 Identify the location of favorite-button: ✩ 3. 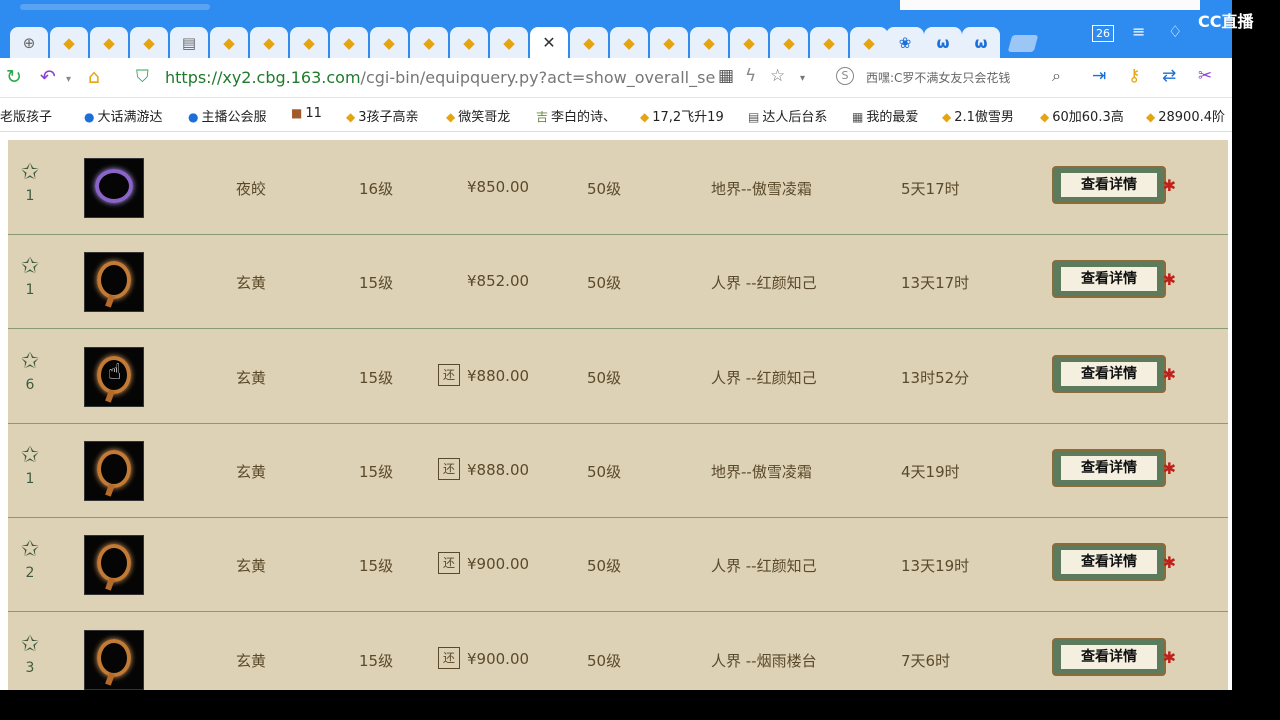
(30, 653).